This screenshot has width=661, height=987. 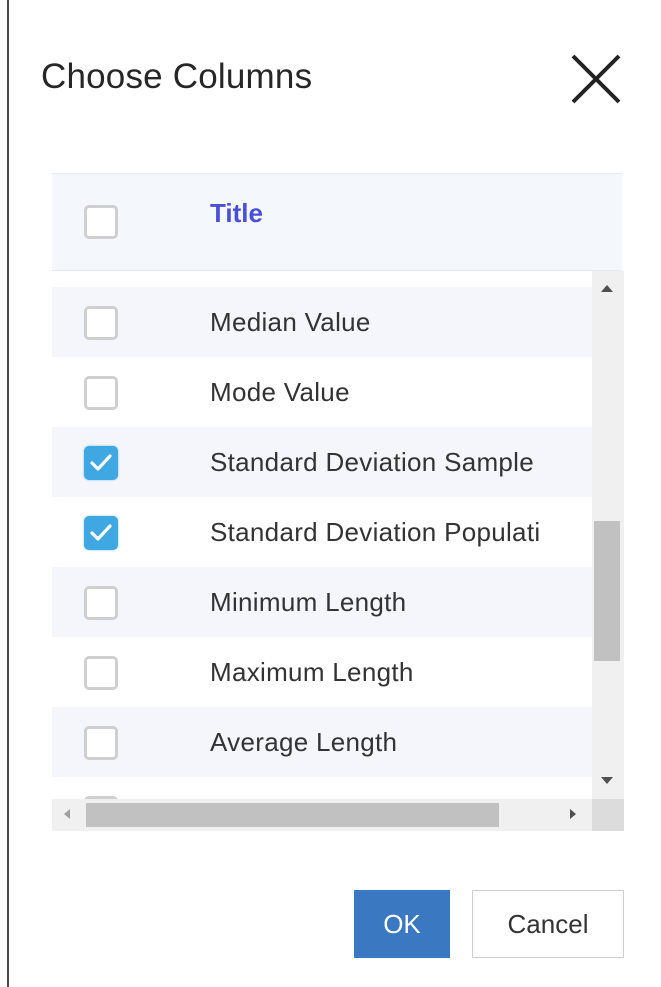 I want to click on column-option-row: Mode Value, so click(x=322, y=392).